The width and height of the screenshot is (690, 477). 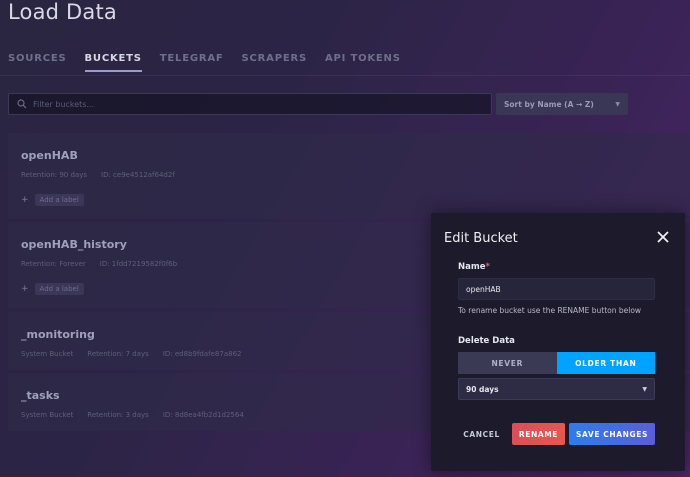 I want to click on bucket-name: openHAB_history, so click(x=74, y=244).